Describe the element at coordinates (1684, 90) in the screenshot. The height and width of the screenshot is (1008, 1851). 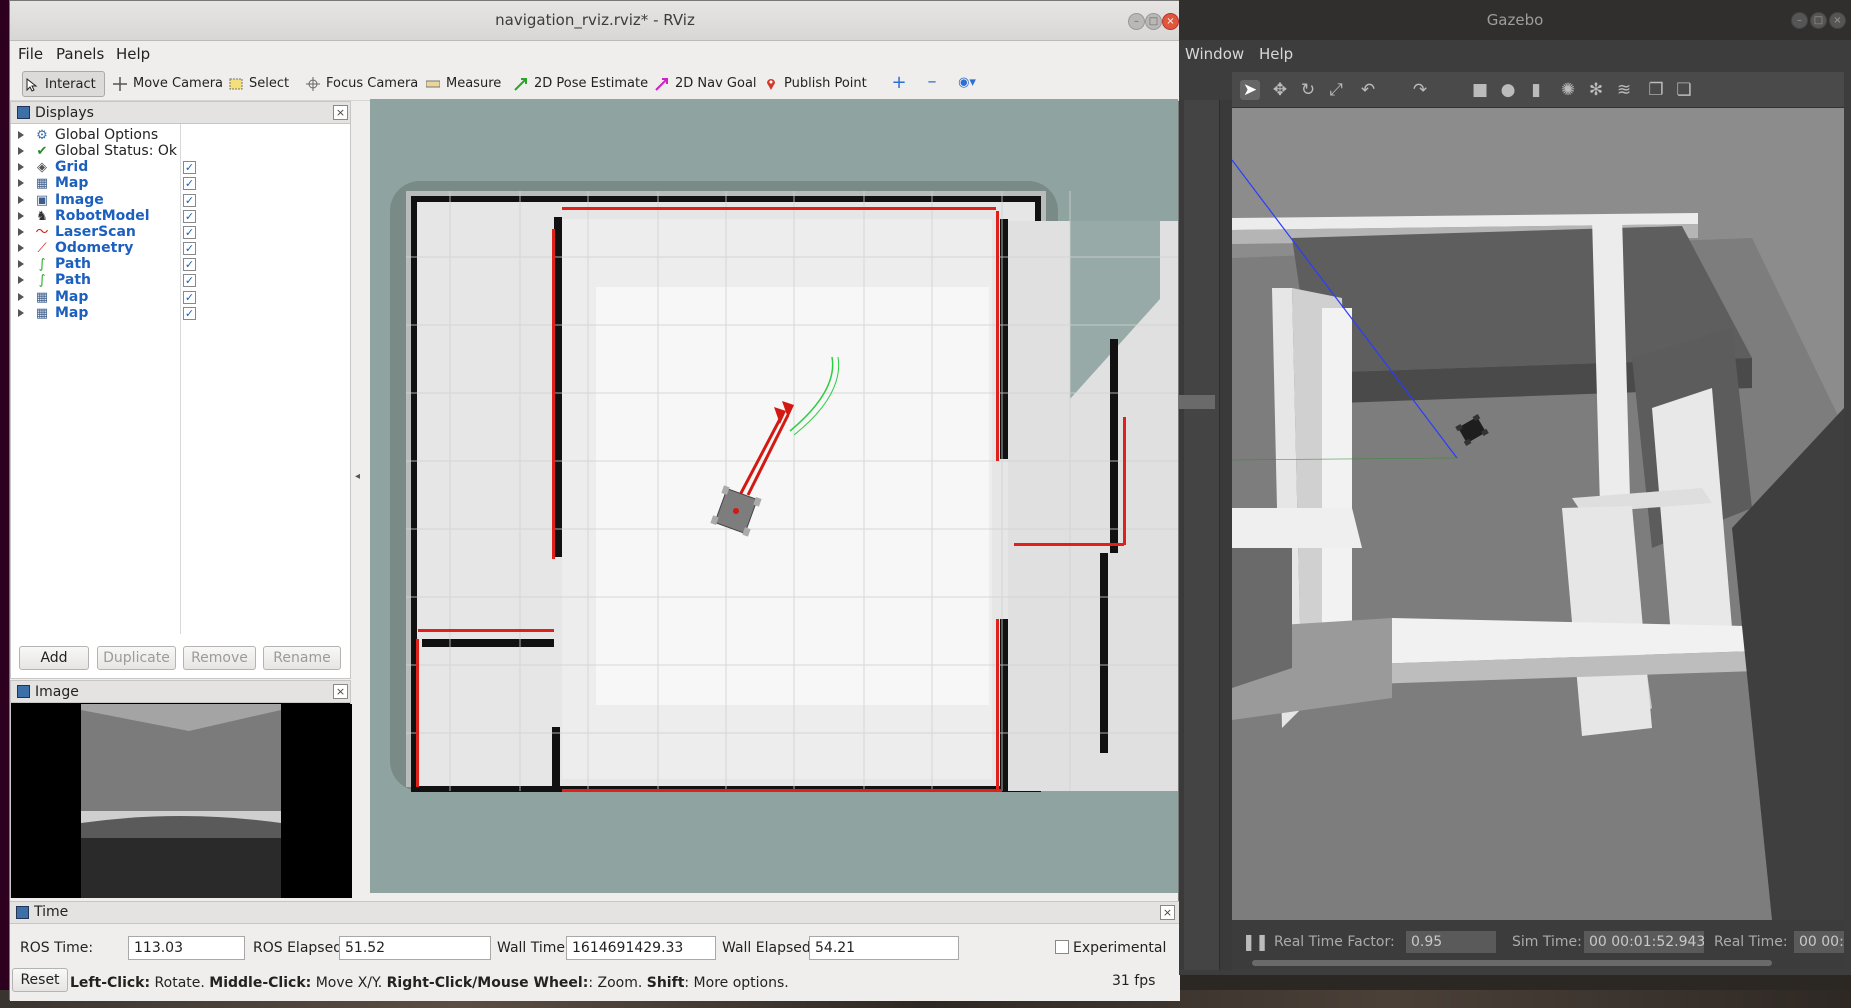
I see `paste-icon: ❏` at that location.